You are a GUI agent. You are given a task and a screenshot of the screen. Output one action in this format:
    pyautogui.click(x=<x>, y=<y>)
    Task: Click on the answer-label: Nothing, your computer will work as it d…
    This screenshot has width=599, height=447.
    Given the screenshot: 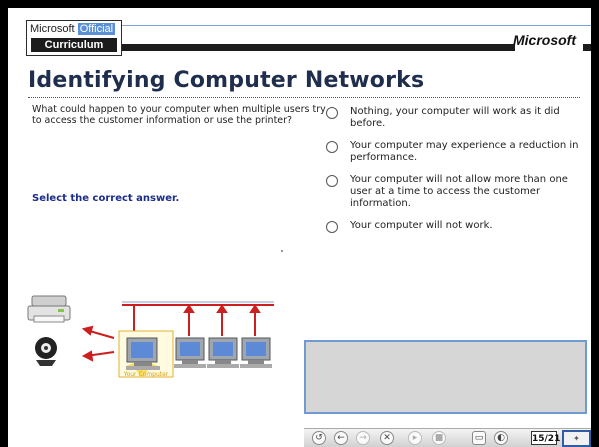 What is the action you would take?
    pyautogui.click(x=455, y=117)
    